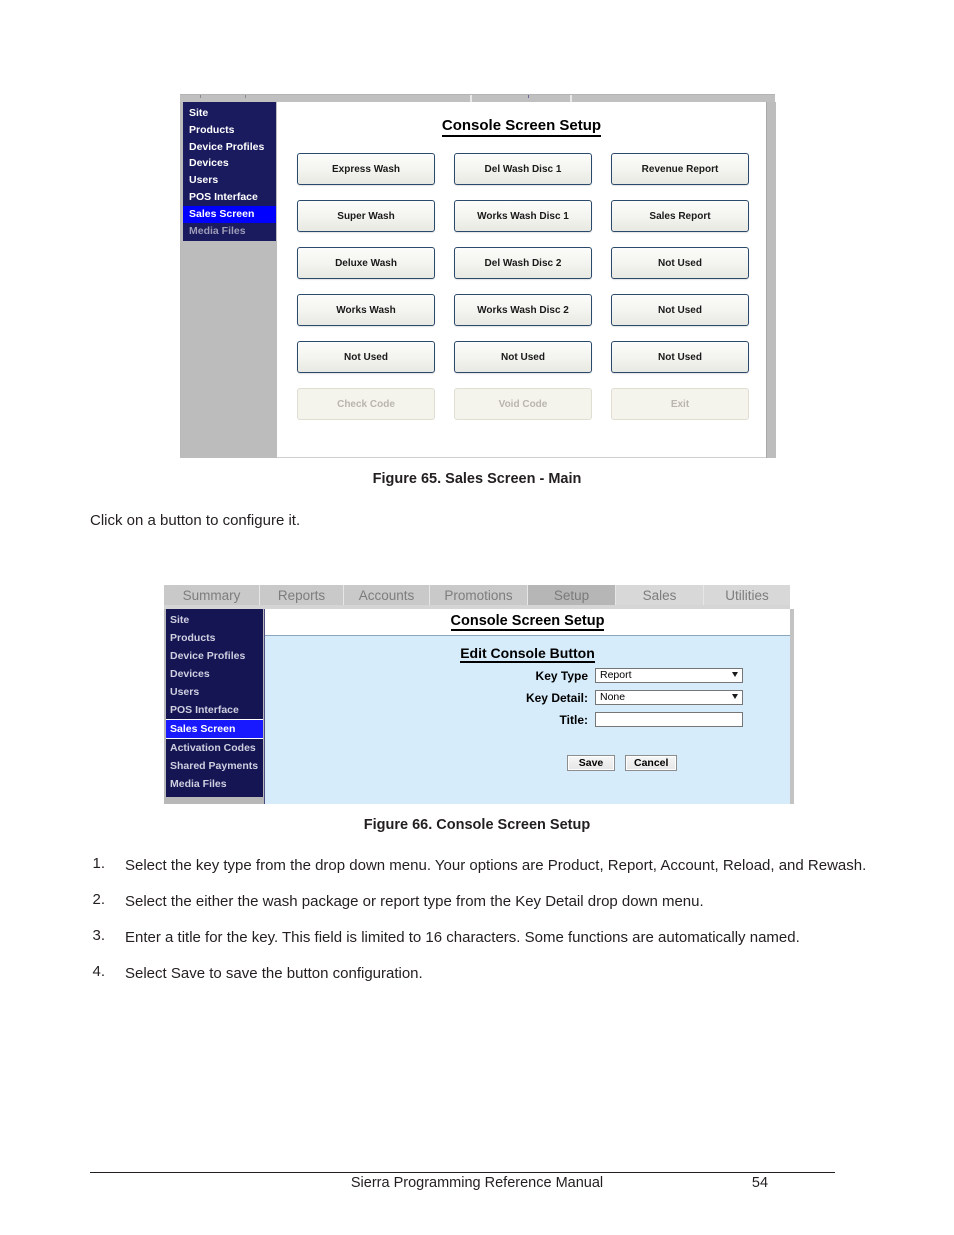 Image resolution: width=954 pixels, height=1235 pixels. I want to click on title-label: Title:, so click(573, 719).